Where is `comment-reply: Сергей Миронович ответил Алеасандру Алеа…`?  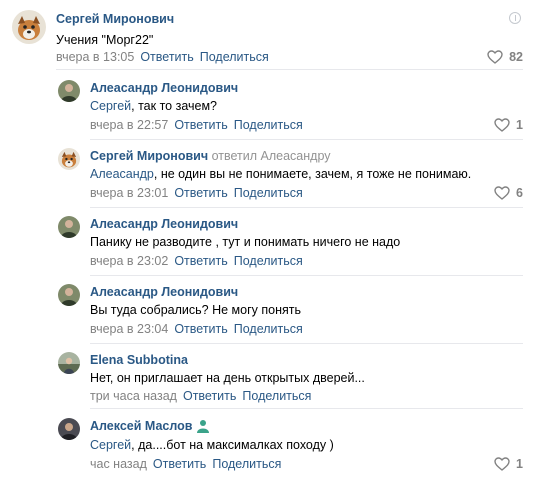 comment-reply: Сергей Миронович ответил Алеасандру Алеа… is located at coordinates (267, 174).